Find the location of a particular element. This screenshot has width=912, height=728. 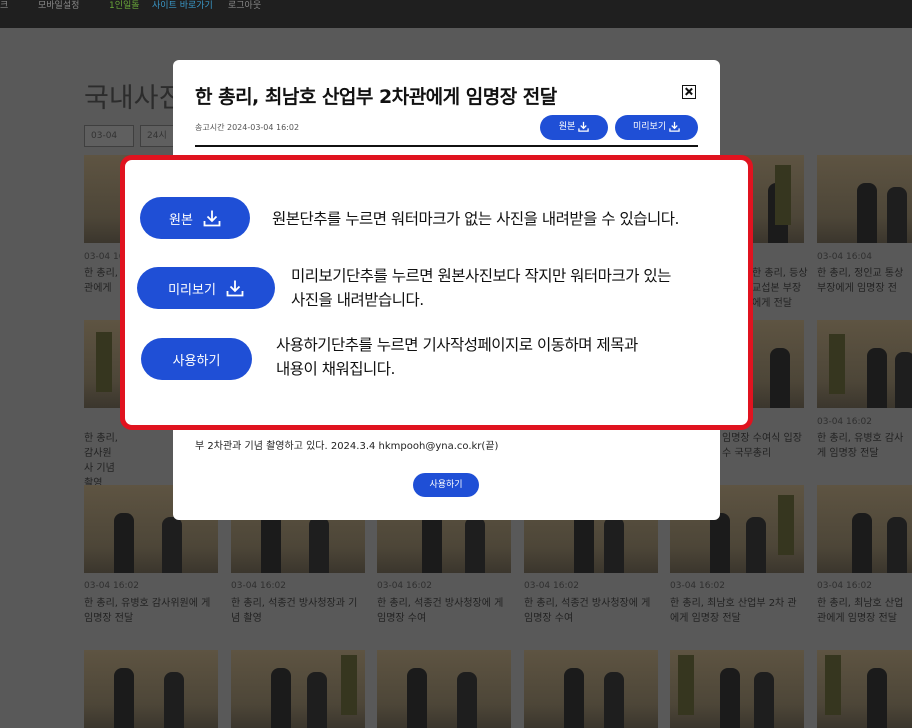

photo-caption: 한 총리, 최남호 산업부 2차 관에게 임명장 전달 is located at coordinates (737, 611).